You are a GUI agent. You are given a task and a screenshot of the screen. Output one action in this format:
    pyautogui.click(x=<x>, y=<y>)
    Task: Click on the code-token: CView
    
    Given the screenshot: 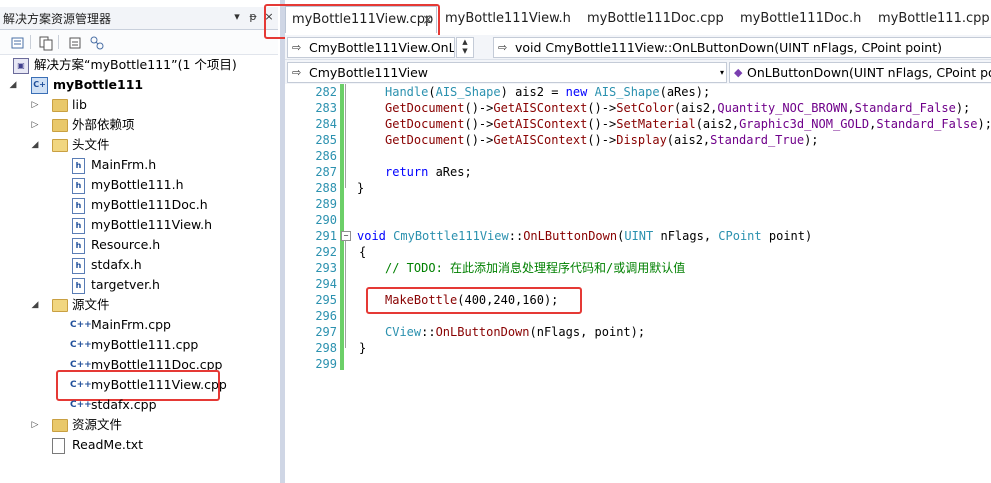 What is the action you would take?
    pyautogui.click(x=403, y=332)
    